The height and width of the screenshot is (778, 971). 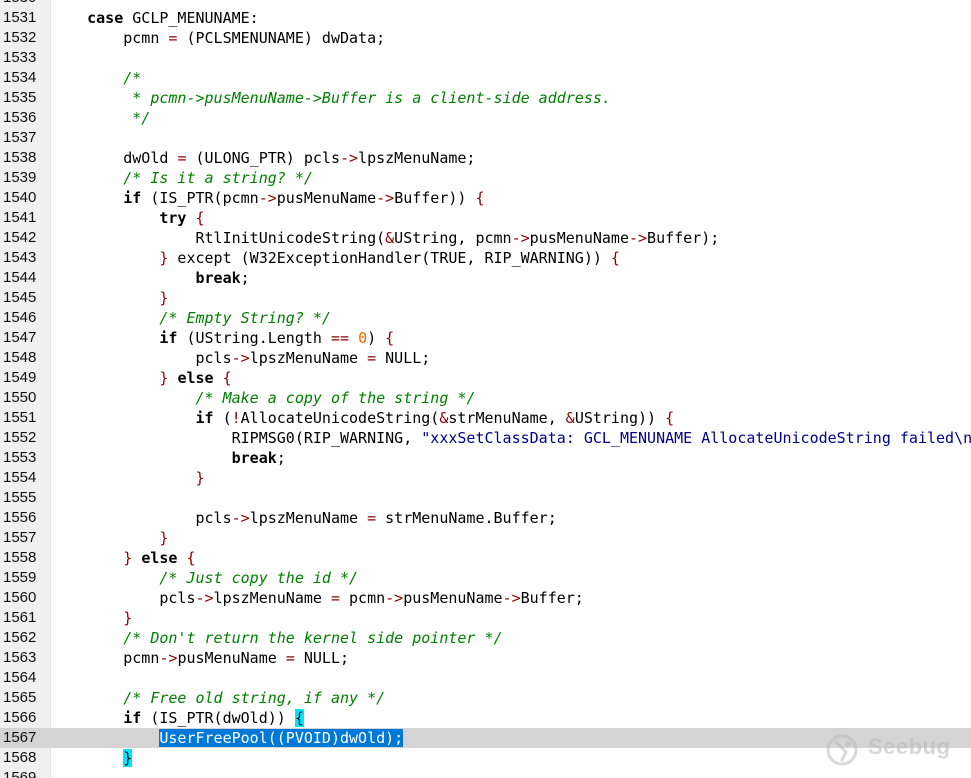 I want to click on code-line: 1550 /* Make a copy of the string */, so click(x=485, y=398).